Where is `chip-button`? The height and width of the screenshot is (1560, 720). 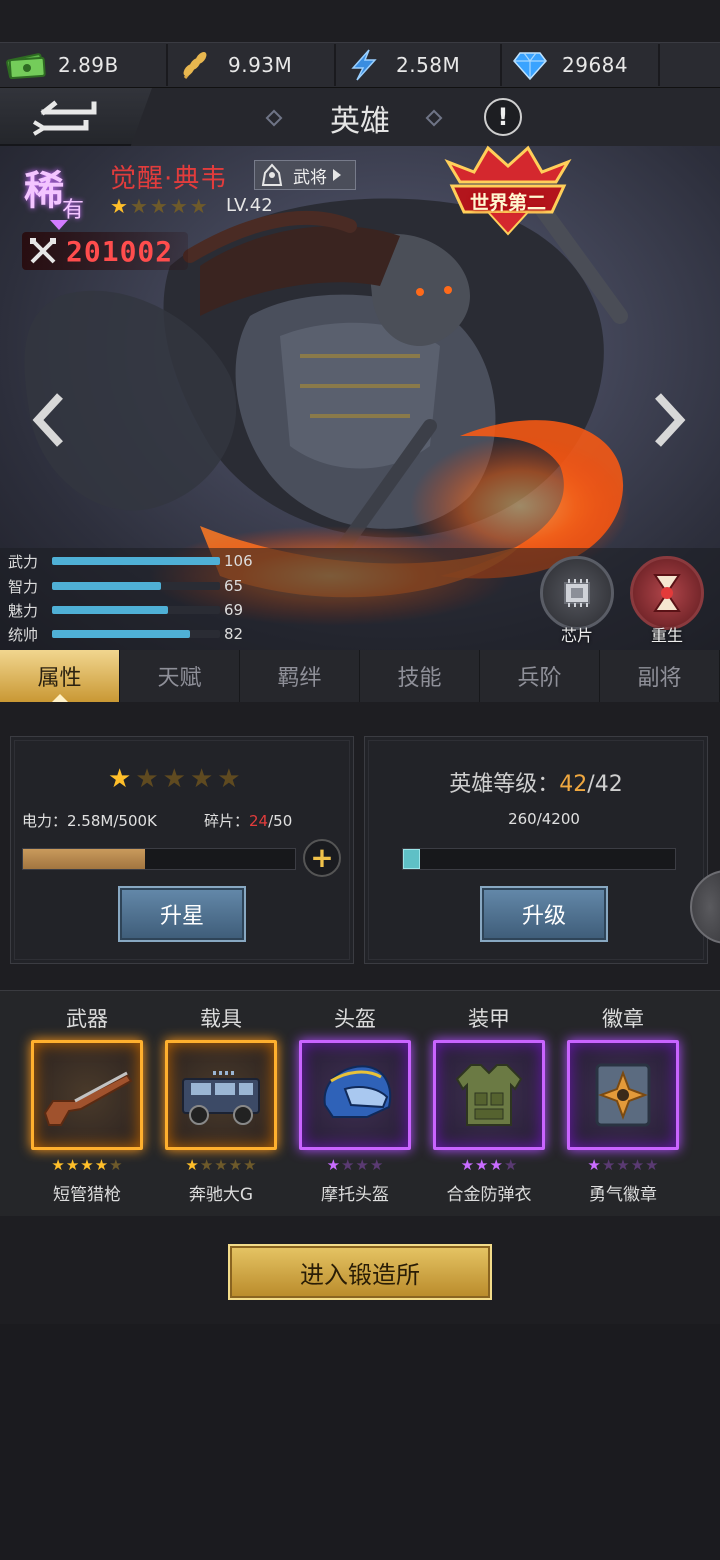
chip-button is located at coordinates (577, 593).